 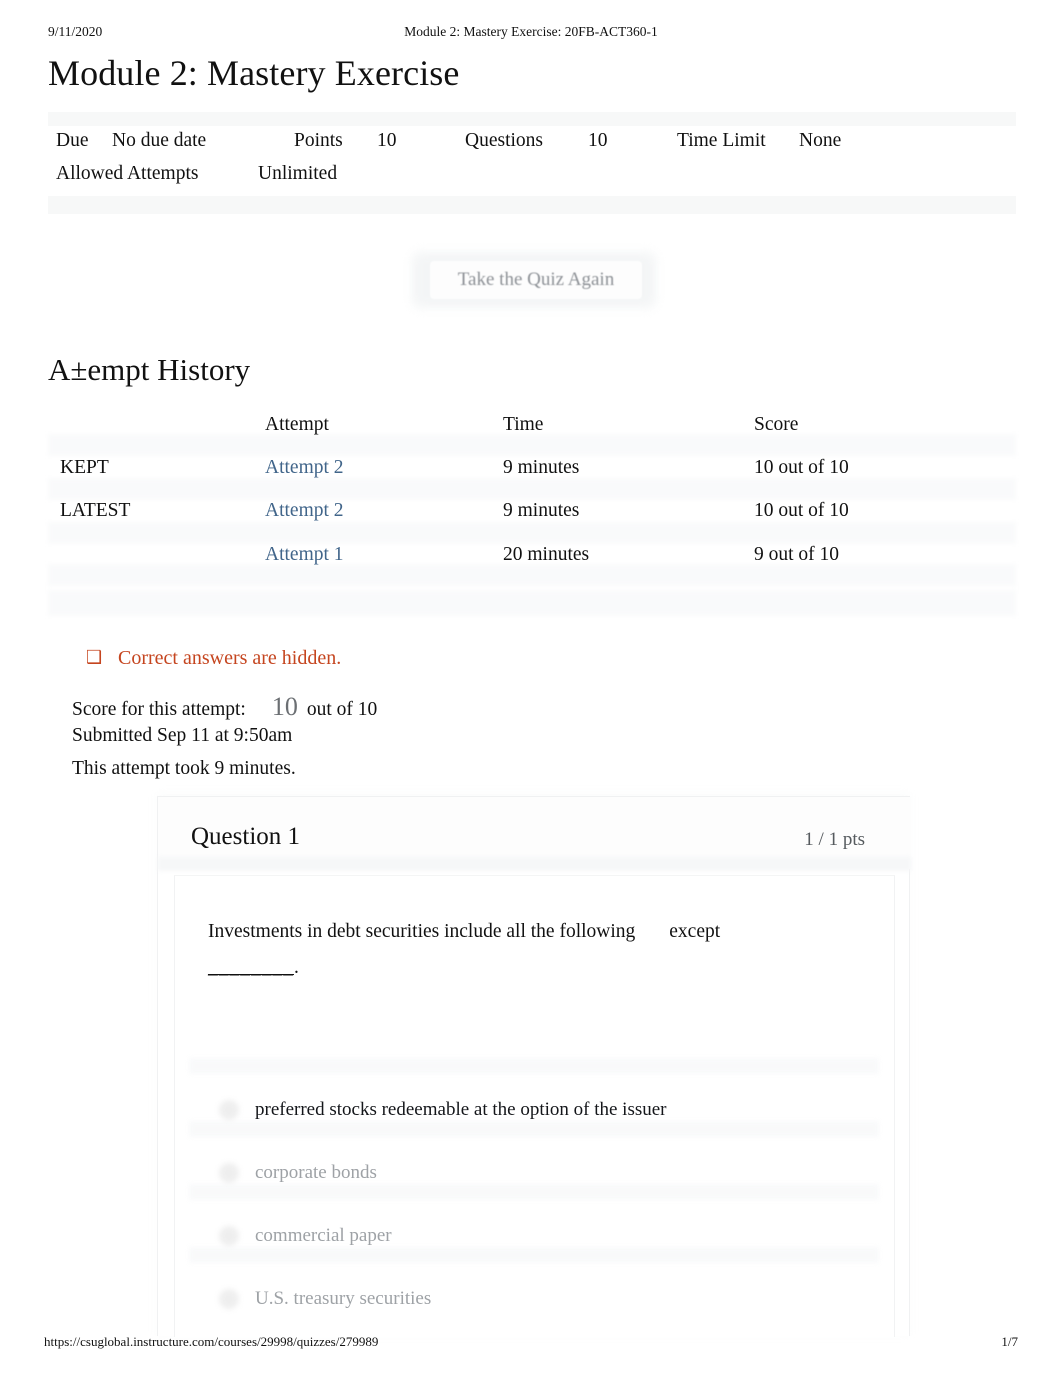 What do you see at coordinates (535, 1298) in the screenshot?
I see `answer-option-4: U.S. treasury securities` at bounding box center [535, 1298].